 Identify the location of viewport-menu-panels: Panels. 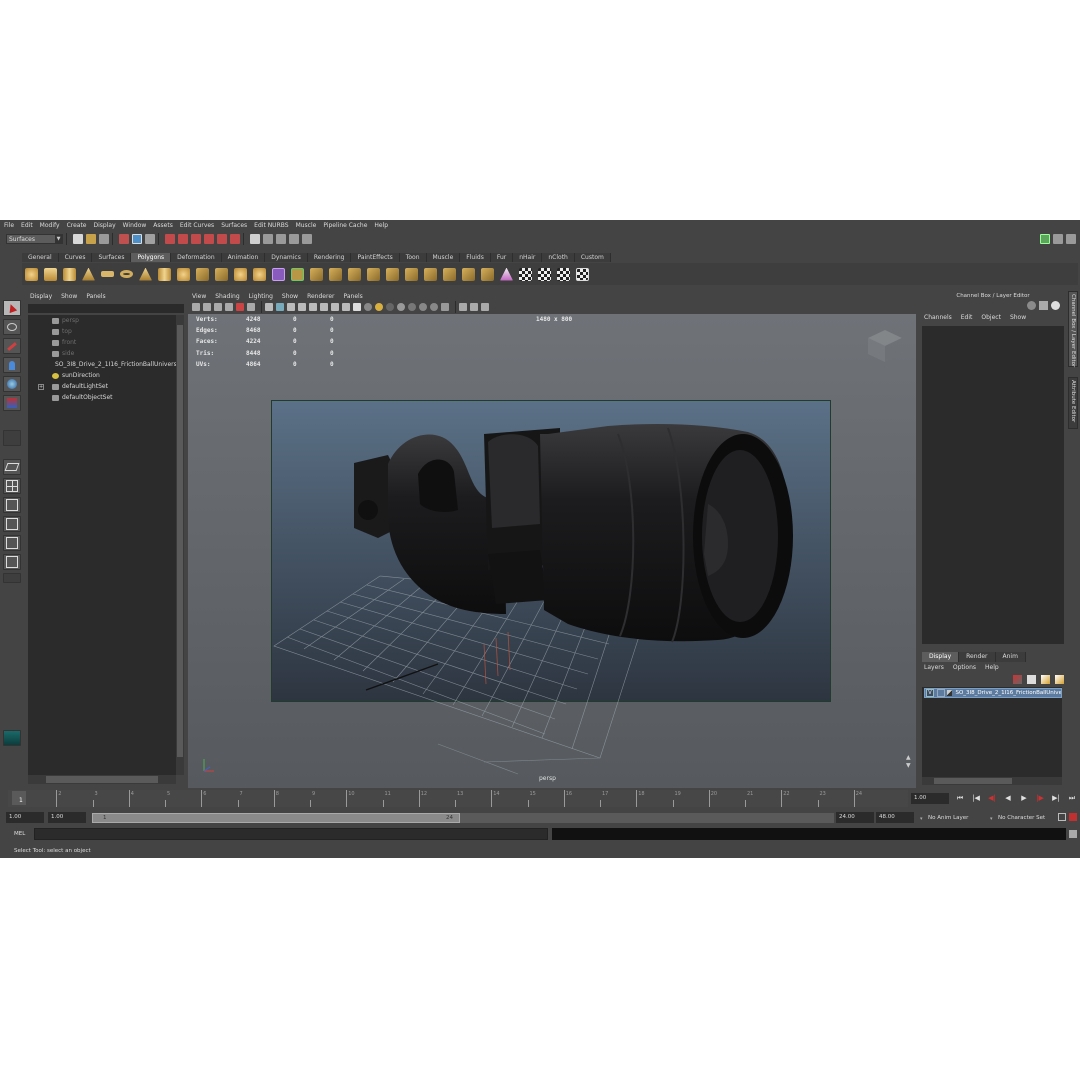
(352, 296).